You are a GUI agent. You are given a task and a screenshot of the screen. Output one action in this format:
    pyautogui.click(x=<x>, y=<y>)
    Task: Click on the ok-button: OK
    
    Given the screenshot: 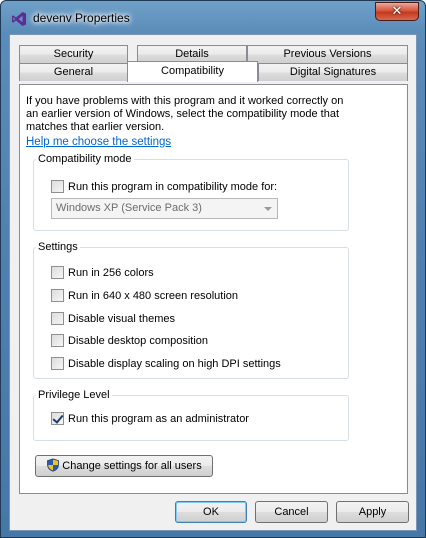 What is the action you would take?
    pyautogui.click(x=211, y=512)
    